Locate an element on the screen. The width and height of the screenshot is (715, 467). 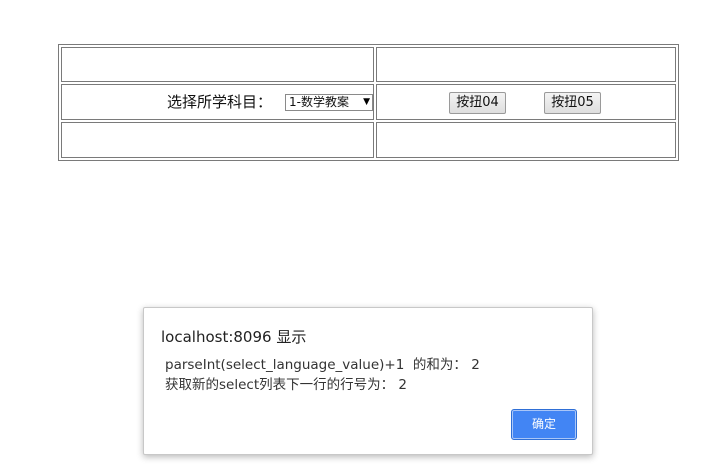
dropdown-arrow-icon: ▼ is located at coordinates (366, 102).